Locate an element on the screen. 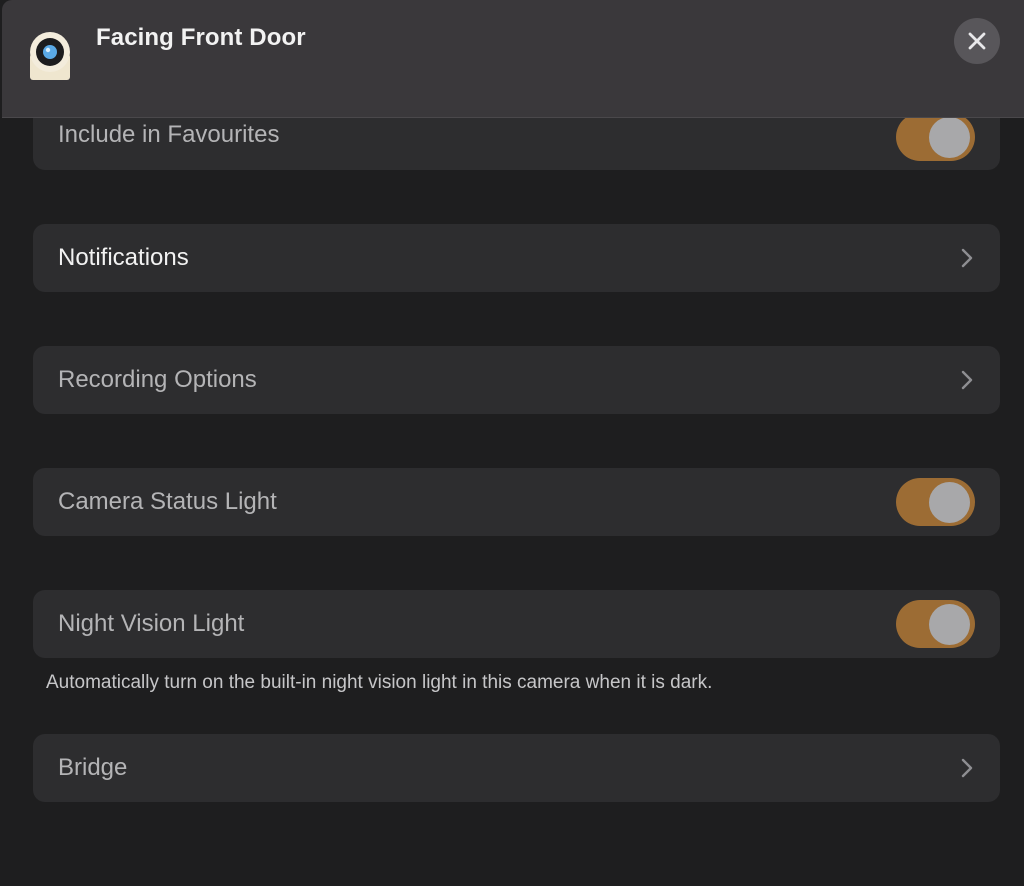 Image resolution: width=1024 pixels, height=886 pixels. camera-status-light-row: Camera Status Light is located at coordinates (516, 502).